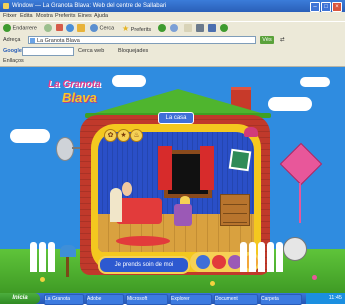 Image resolution: width=345 pixels, height=305 pixels. I want to click on back-button: Endarrere, so click(20, 28).